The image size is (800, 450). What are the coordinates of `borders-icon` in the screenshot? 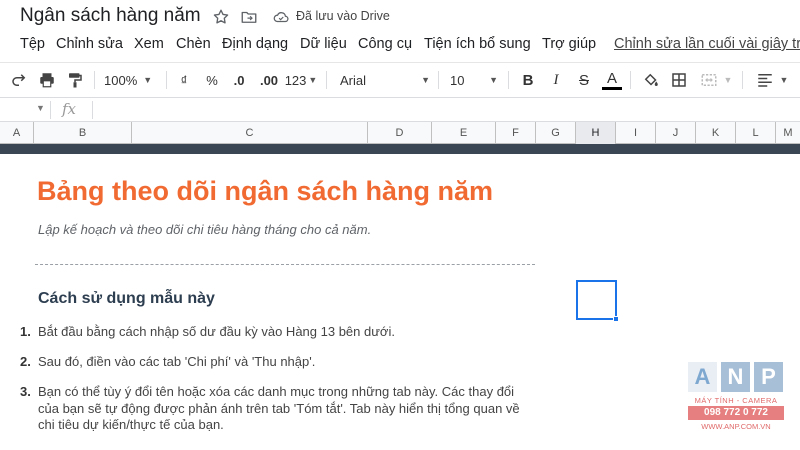 It's located at (679, 80).